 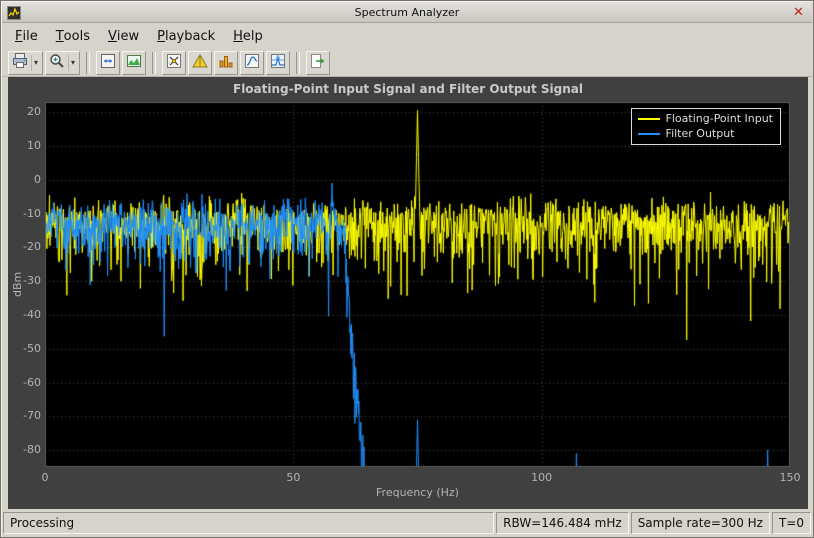 What do you see at coordinates (32, 416) in the screenshot?
I see `y-tick-label: -70` at bounding box center [32, 416].